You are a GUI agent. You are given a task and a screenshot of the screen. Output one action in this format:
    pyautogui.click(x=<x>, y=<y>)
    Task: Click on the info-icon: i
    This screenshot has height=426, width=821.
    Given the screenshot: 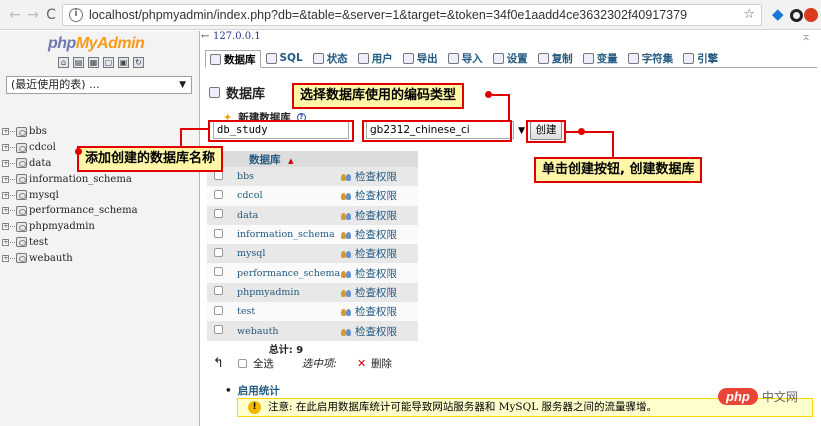 What is the action you would take?
    pyautogui.click(x=76, y=15)
    